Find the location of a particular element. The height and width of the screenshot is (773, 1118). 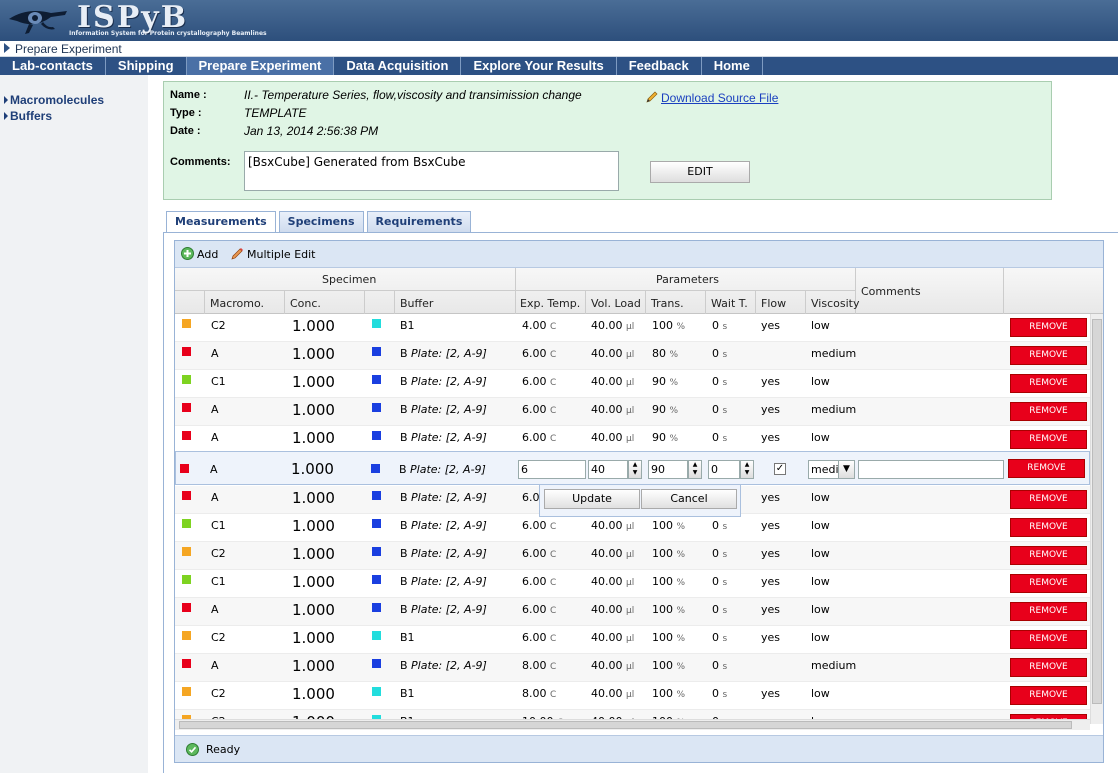

tab-specimens: Specimens is located at coordinates (321, 221).